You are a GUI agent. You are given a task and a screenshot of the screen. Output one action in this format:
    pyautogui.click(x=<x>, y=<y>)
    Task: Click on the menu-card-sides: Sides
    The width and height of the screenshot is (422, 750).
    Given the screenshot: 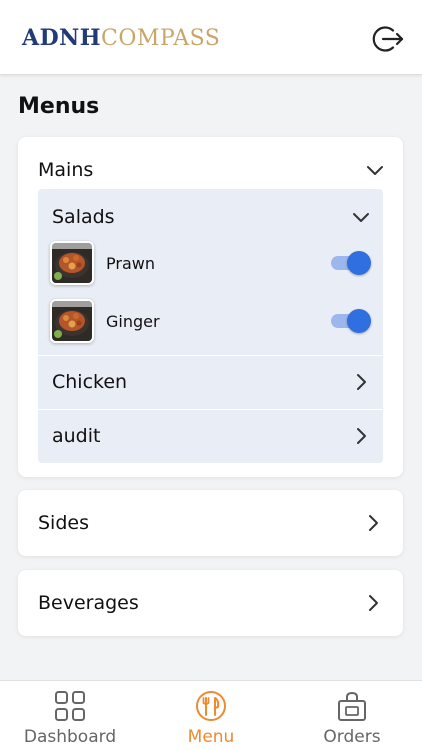 What is the action you would take?
    pyautogui.click(x=210, y=523)
    